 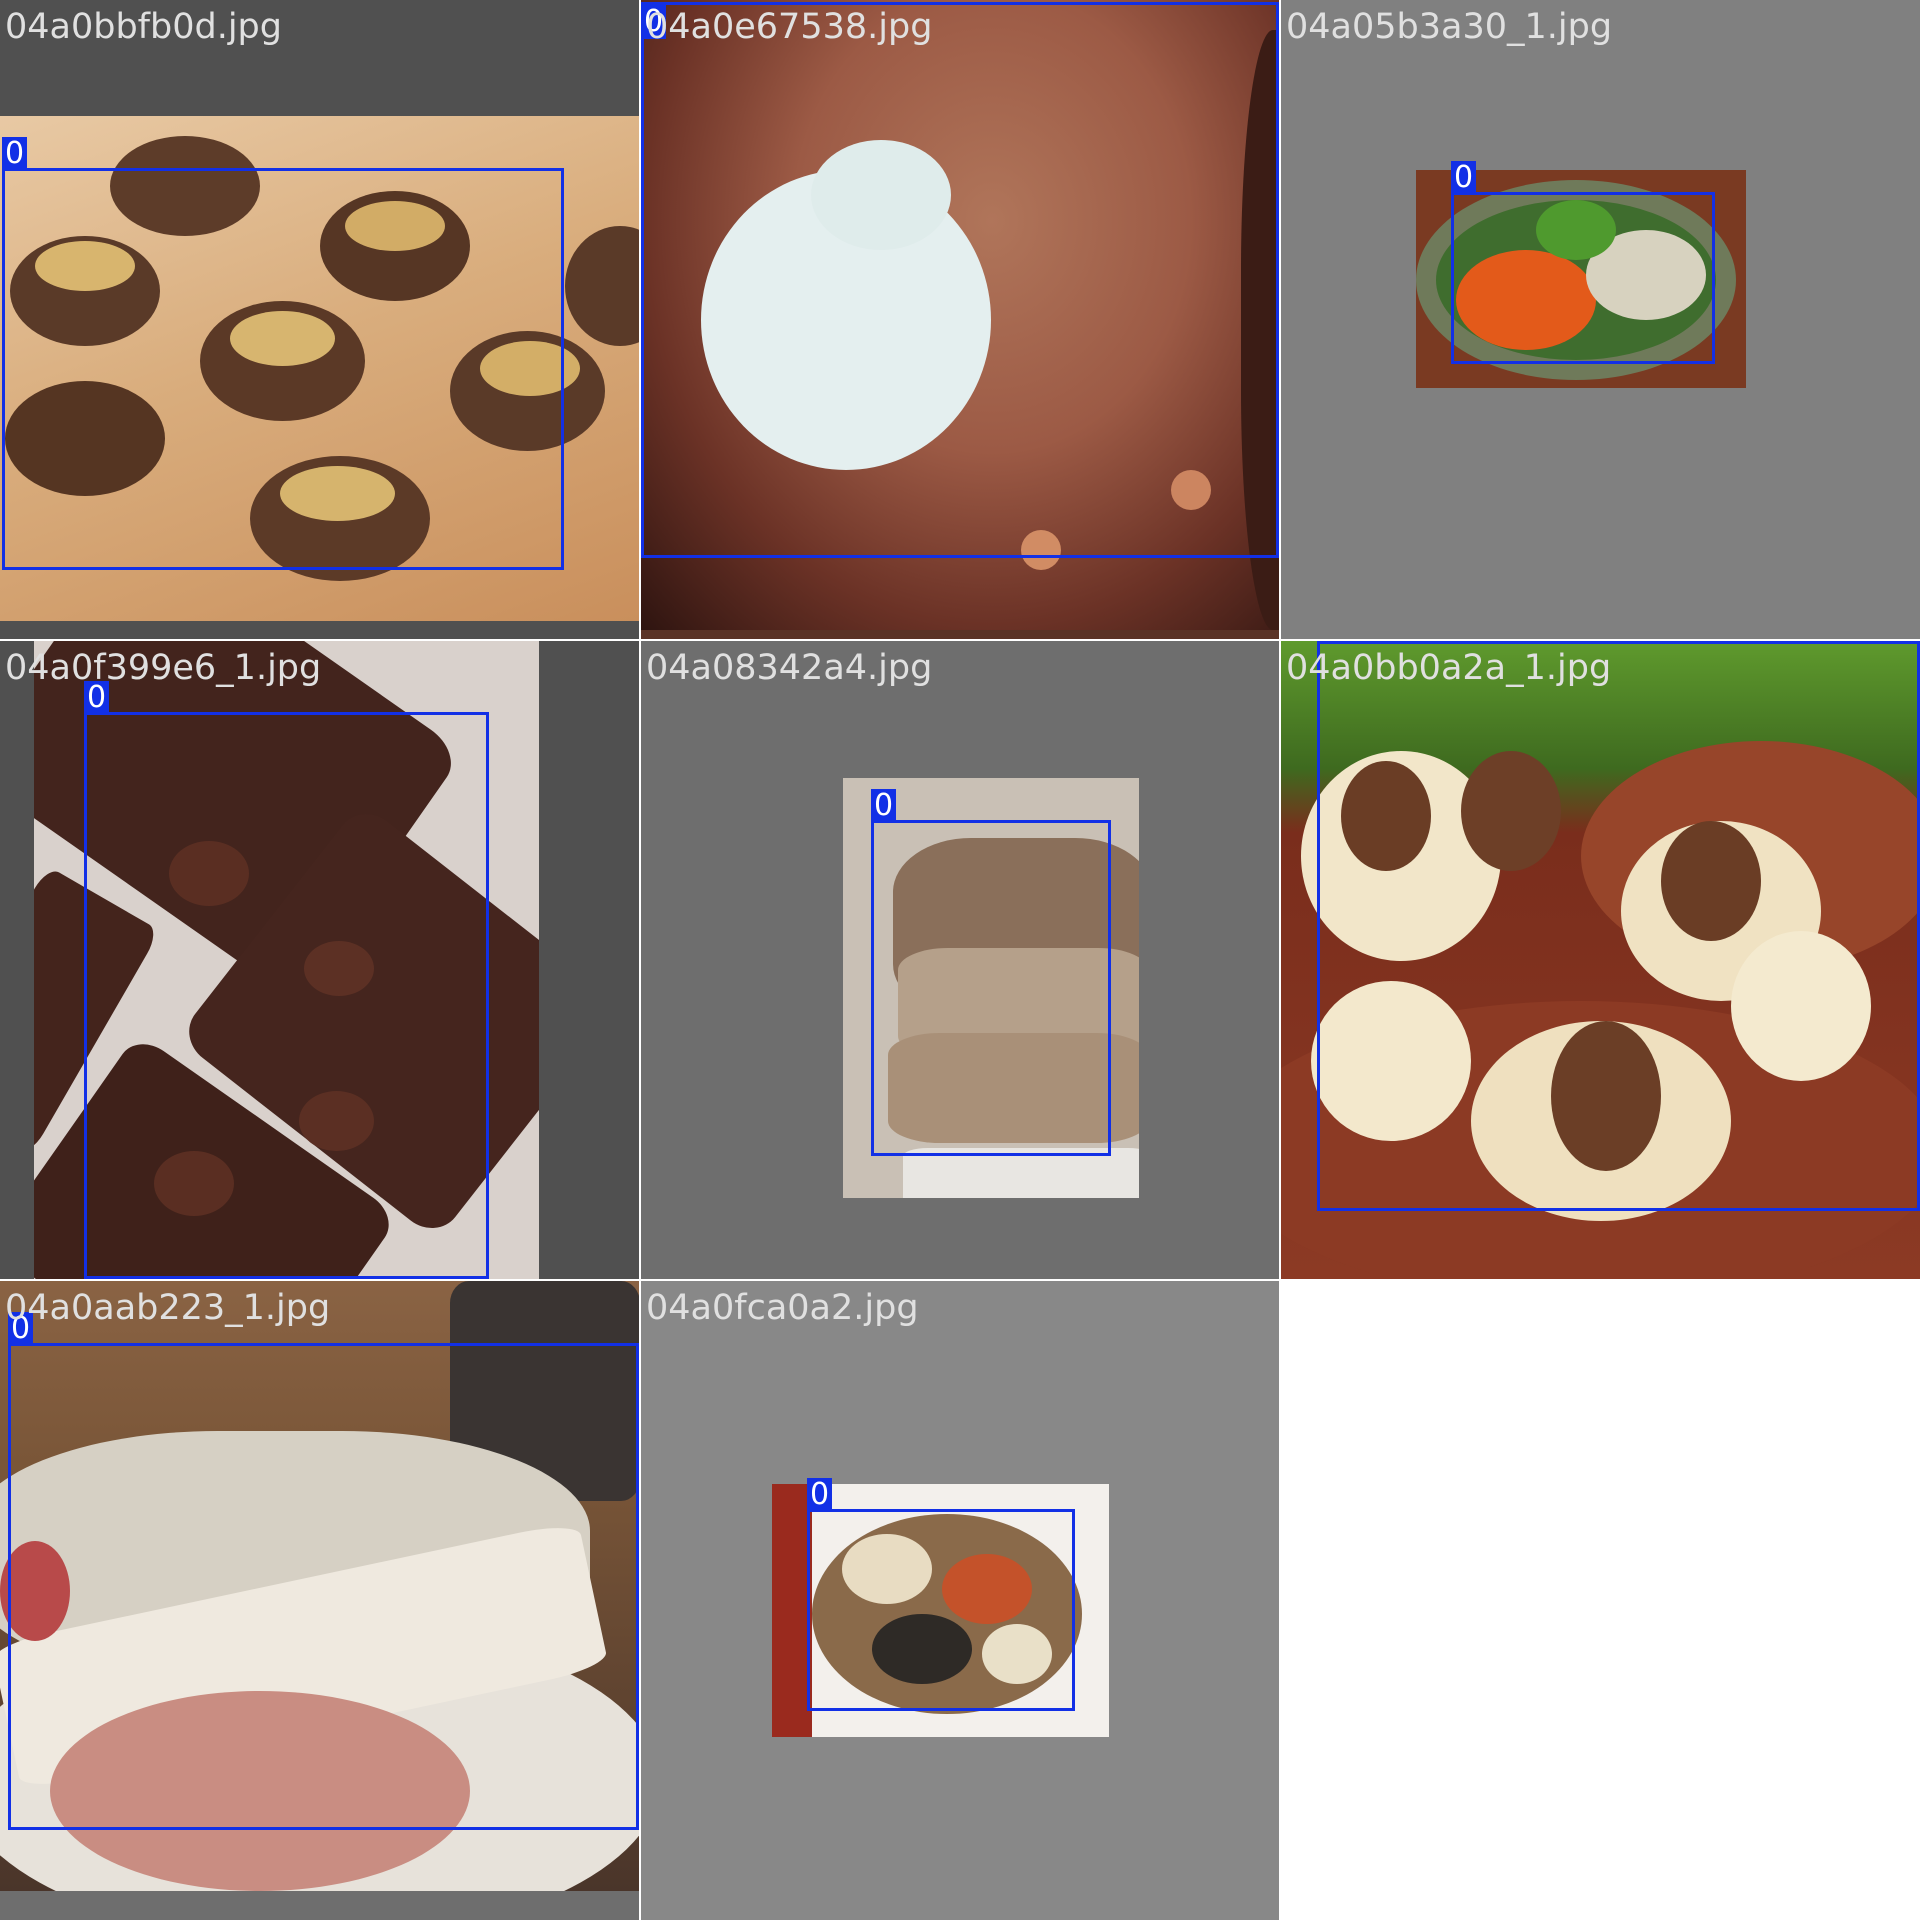 What do you see at coordinates (1449, 27) in the screenshot?
I see `image-filename: 04a05b3a30_1.jpg` at bounding box center [1449, 27].